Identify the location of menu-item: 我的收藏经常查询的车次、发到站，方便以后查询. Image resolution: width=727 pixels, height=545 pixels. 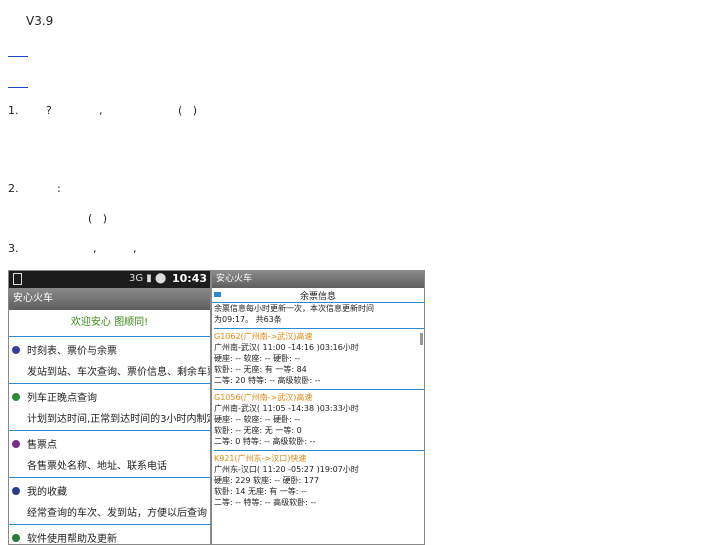
(109, 501).